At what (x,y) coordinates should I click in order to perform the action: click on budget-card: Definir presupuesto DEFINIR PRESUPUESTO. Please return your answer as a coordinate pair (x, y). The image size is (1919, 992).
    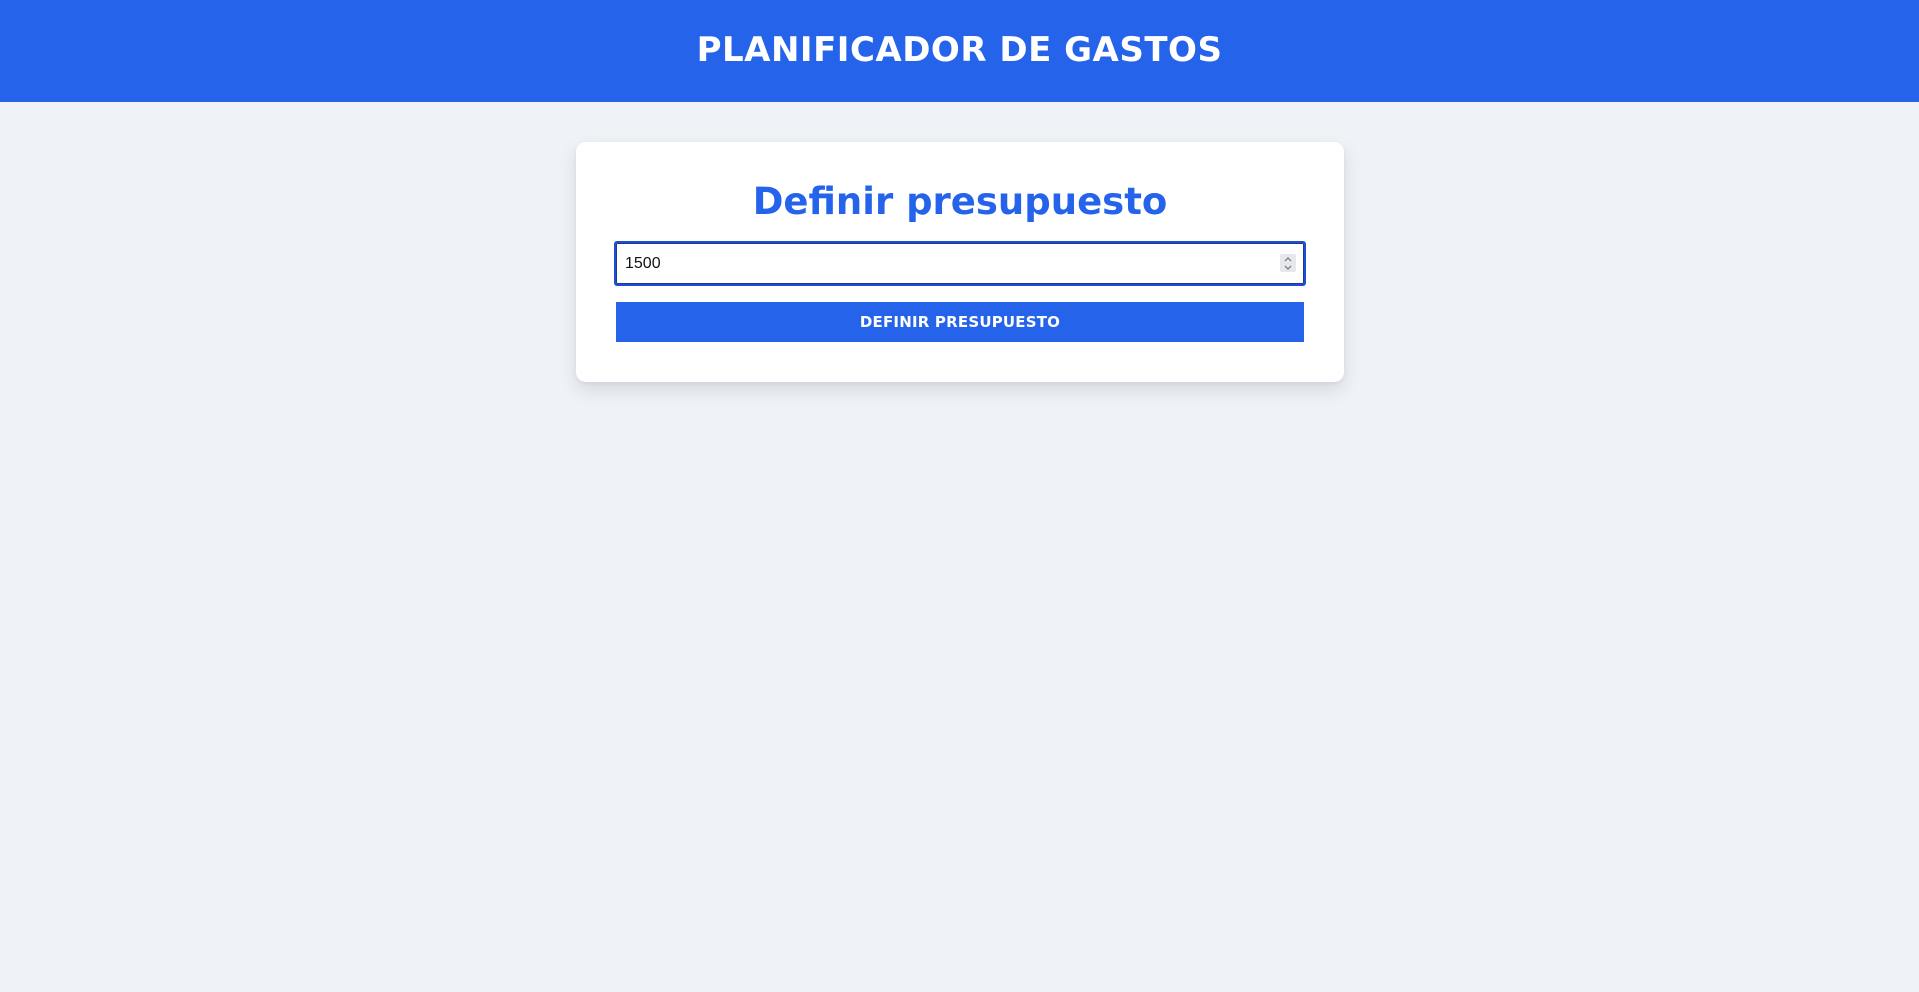
    Looking at the image, I should click on (960, 262).